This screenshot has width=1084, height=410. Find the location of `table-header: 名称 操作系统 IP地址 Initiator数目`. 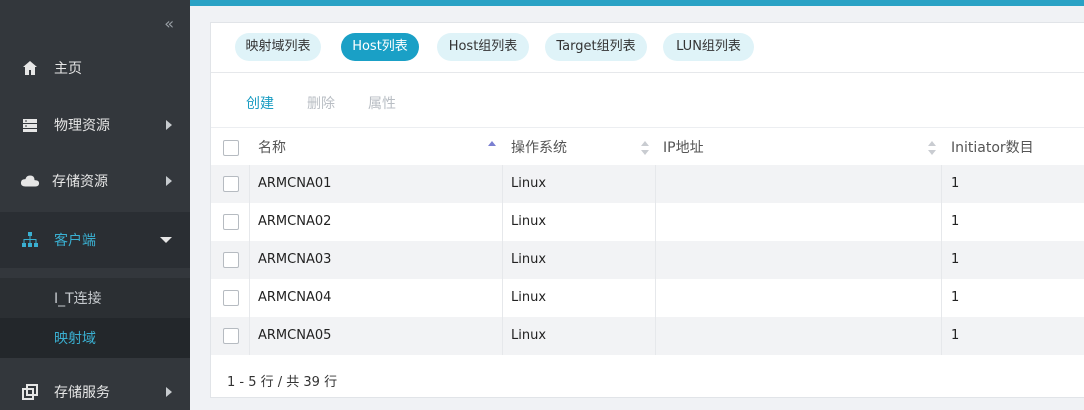

table-header: 名称 操作系统 IP地址 Initiator数目 is located at coordinates (647, 147).